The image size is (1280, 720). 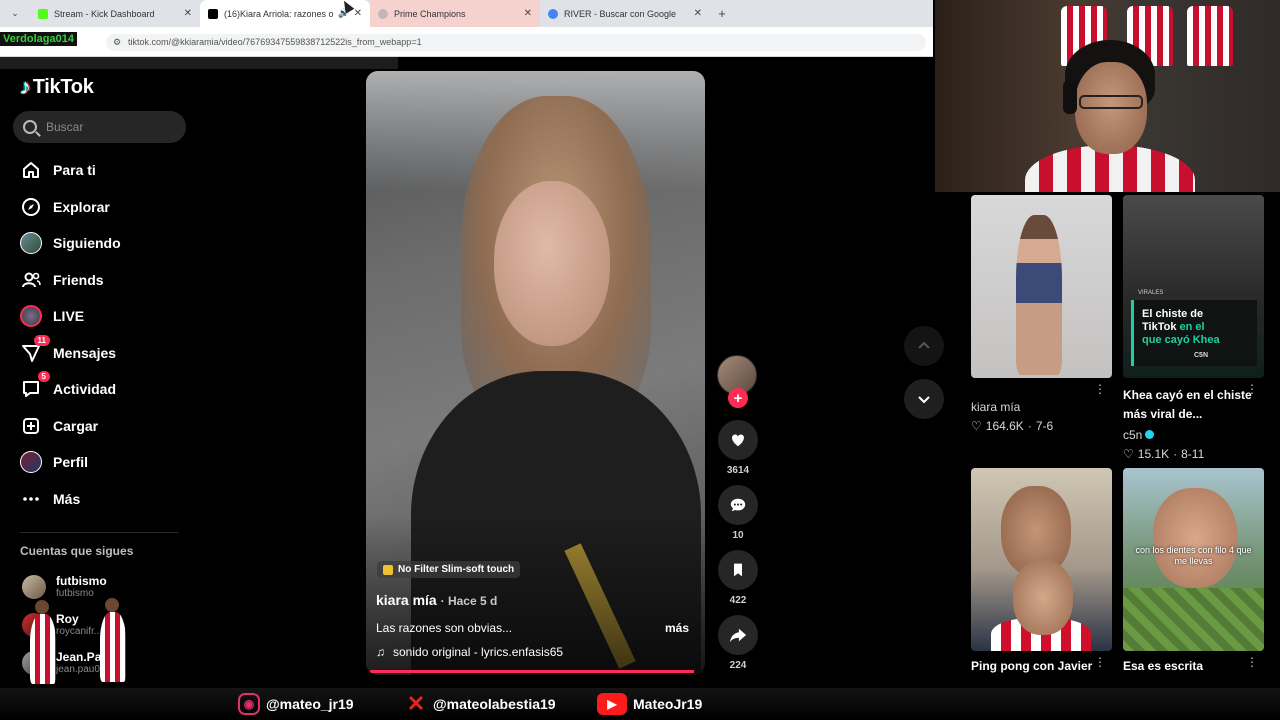 What do you see at coordinates (380, 652) in the screenshot?
I see `music-note-icon: ♫` at bounding box center [380, 652].